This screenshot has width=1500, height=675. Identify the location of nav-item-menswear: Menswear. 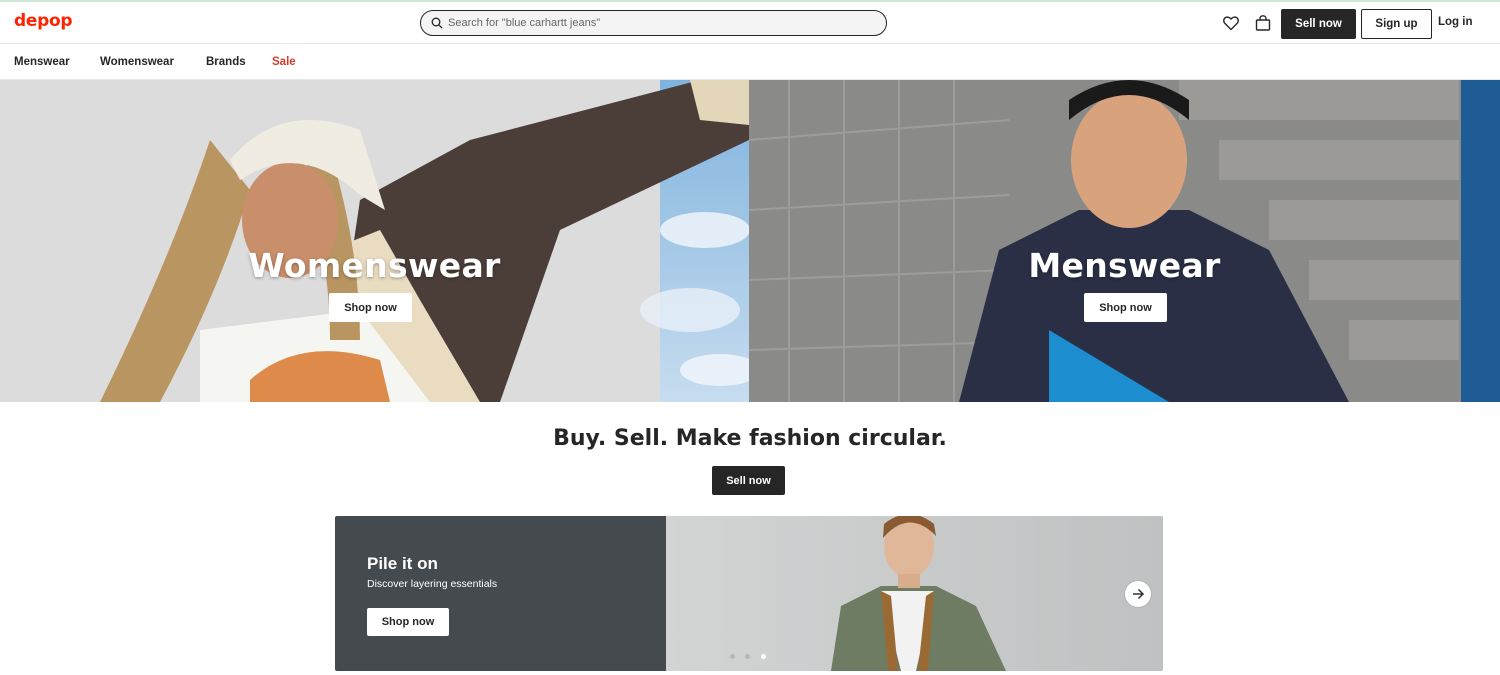
(42, 62).